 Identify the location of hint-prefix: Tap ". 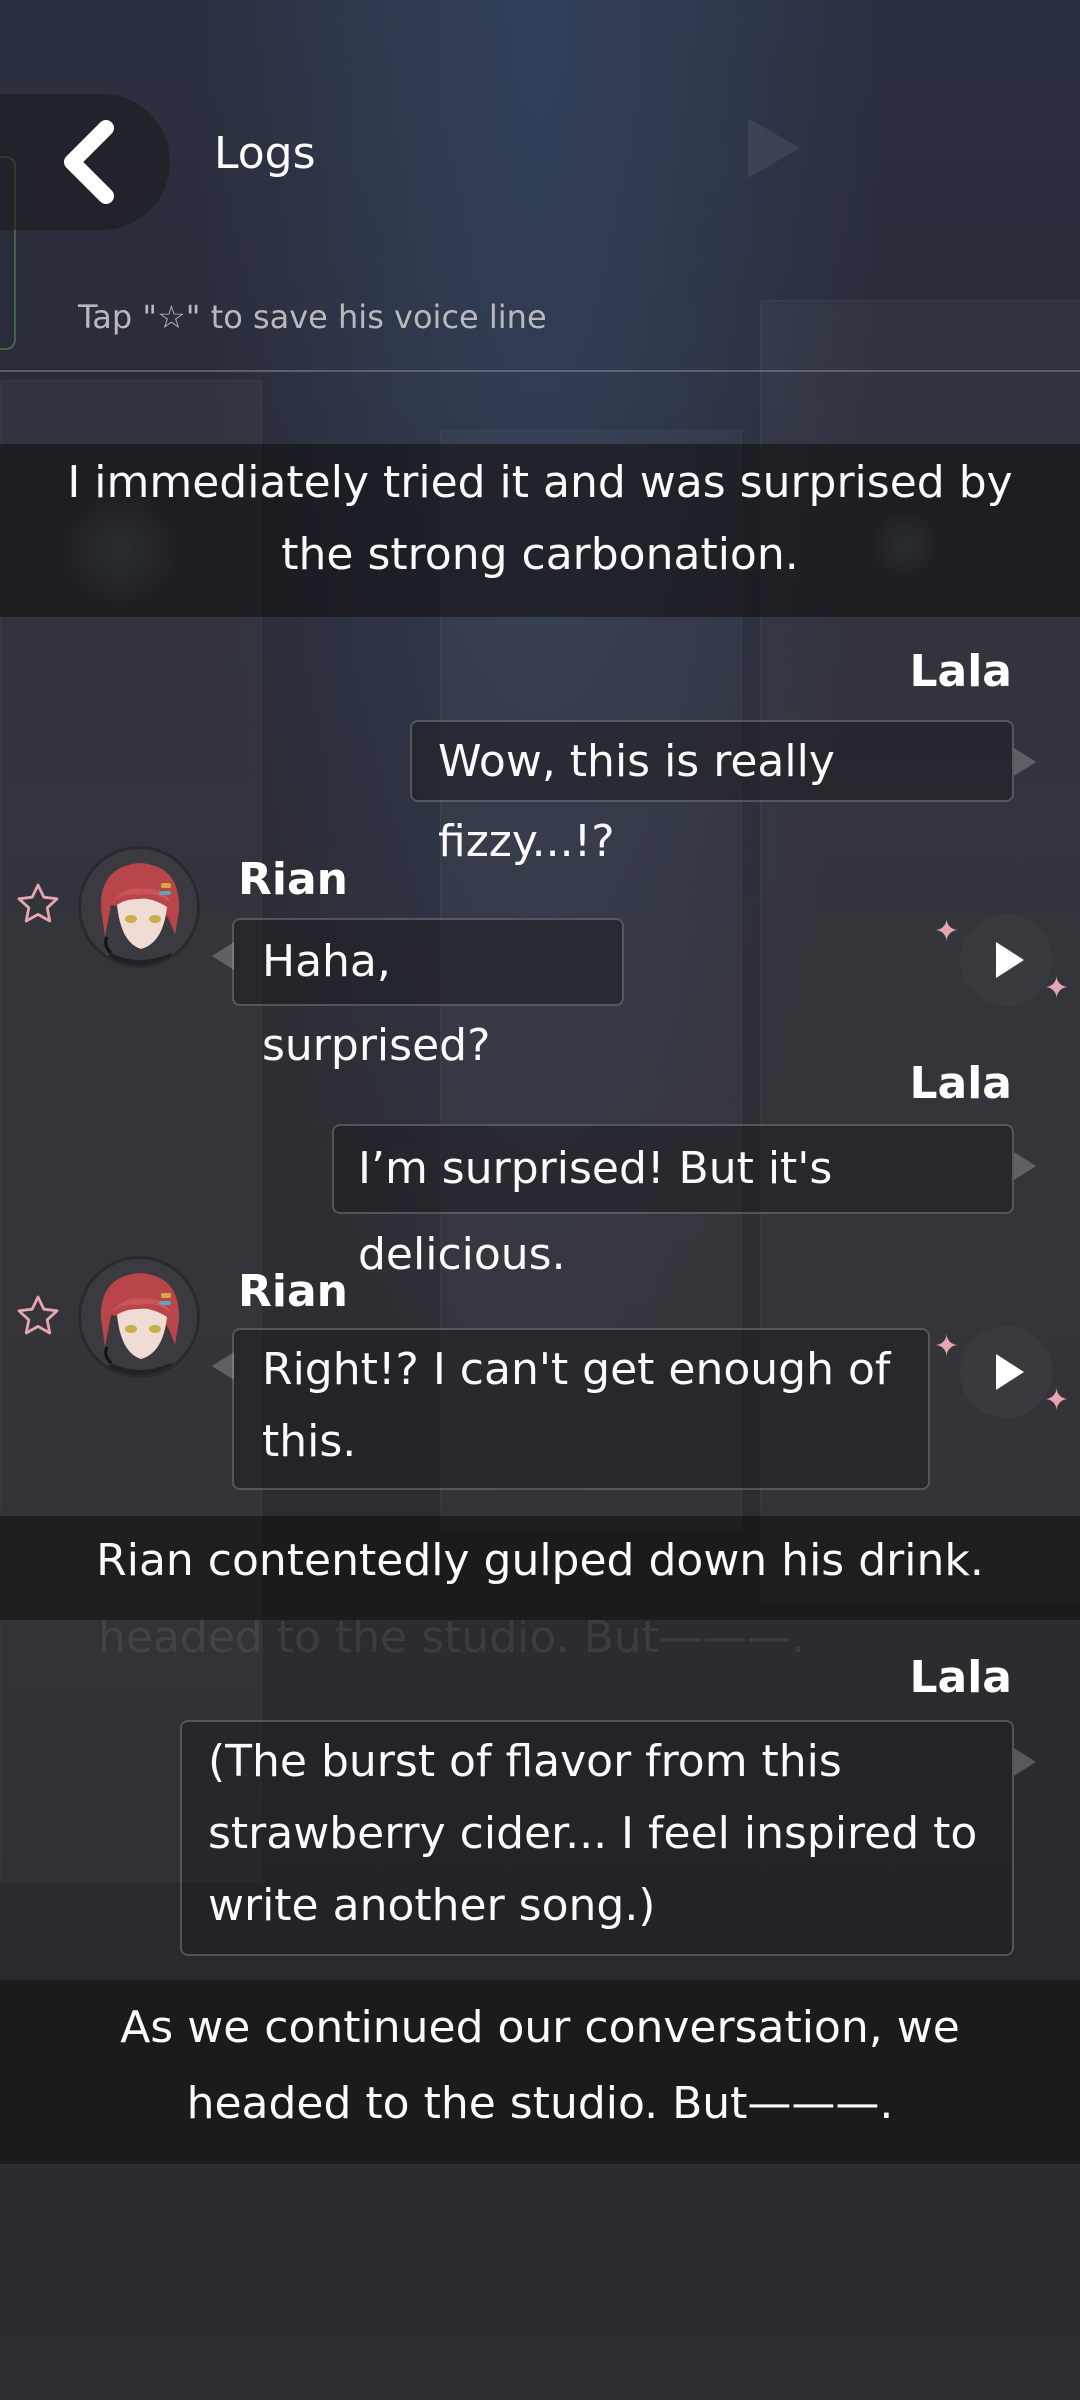
(118, 317).